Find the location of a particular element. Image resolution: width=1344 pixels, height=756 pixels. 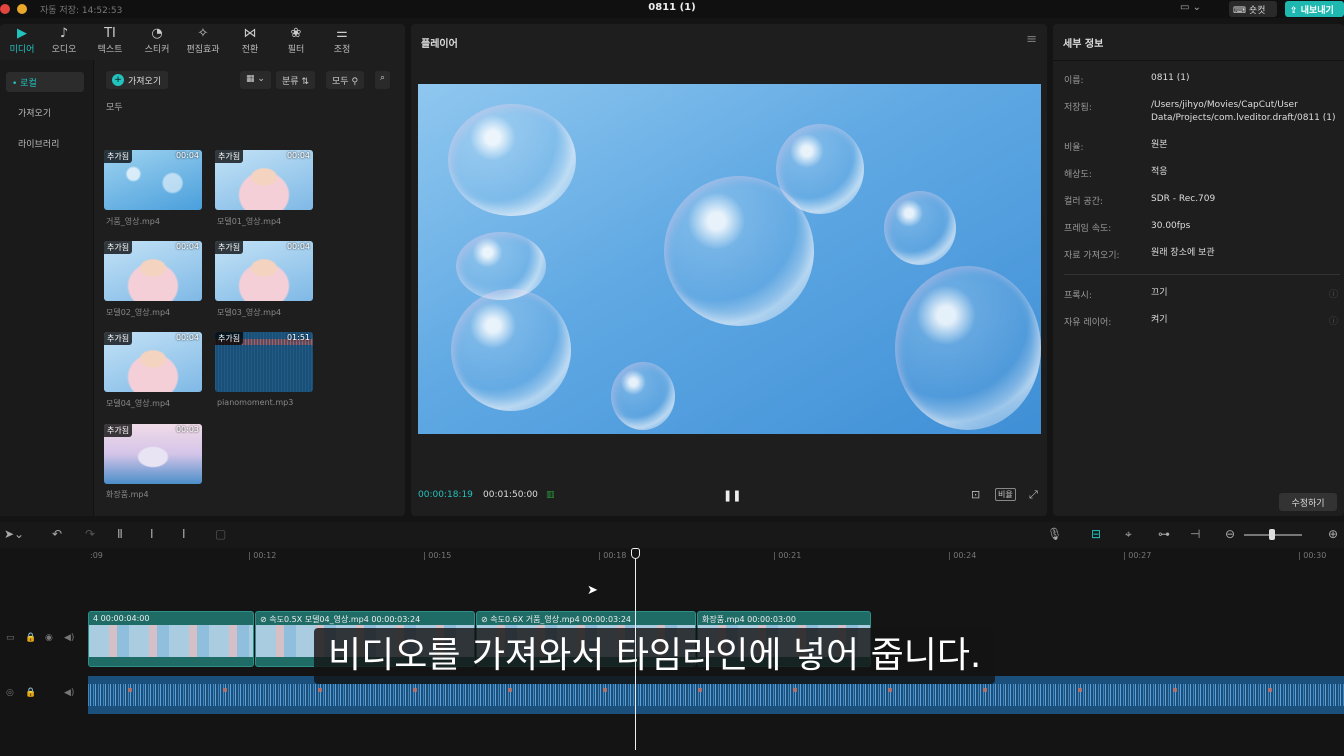

fullscreen-icon: ⤢ is located at coordinates (1033, 495).